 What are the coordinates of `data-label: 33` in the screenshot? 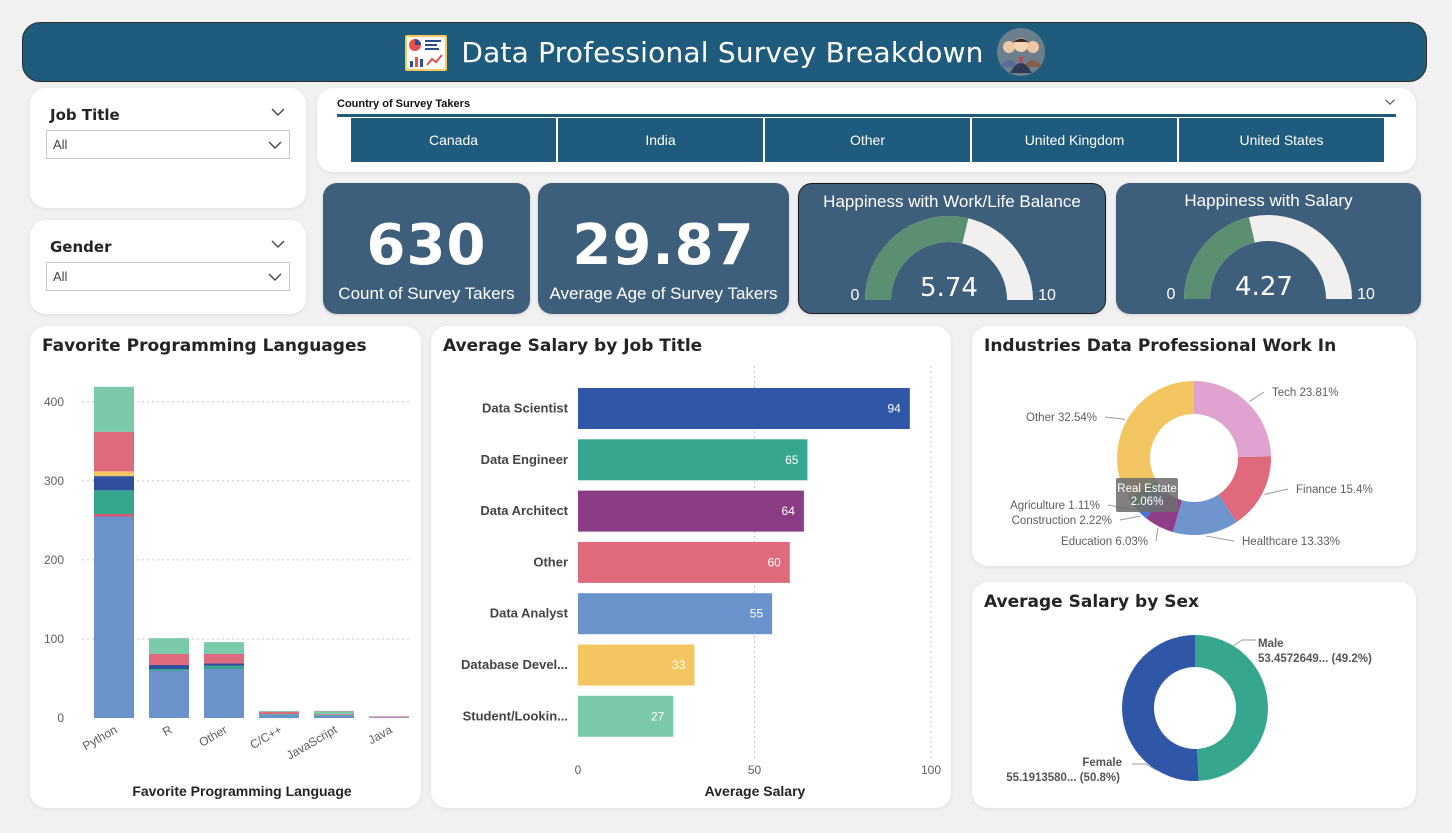 It's located at (679, 665).